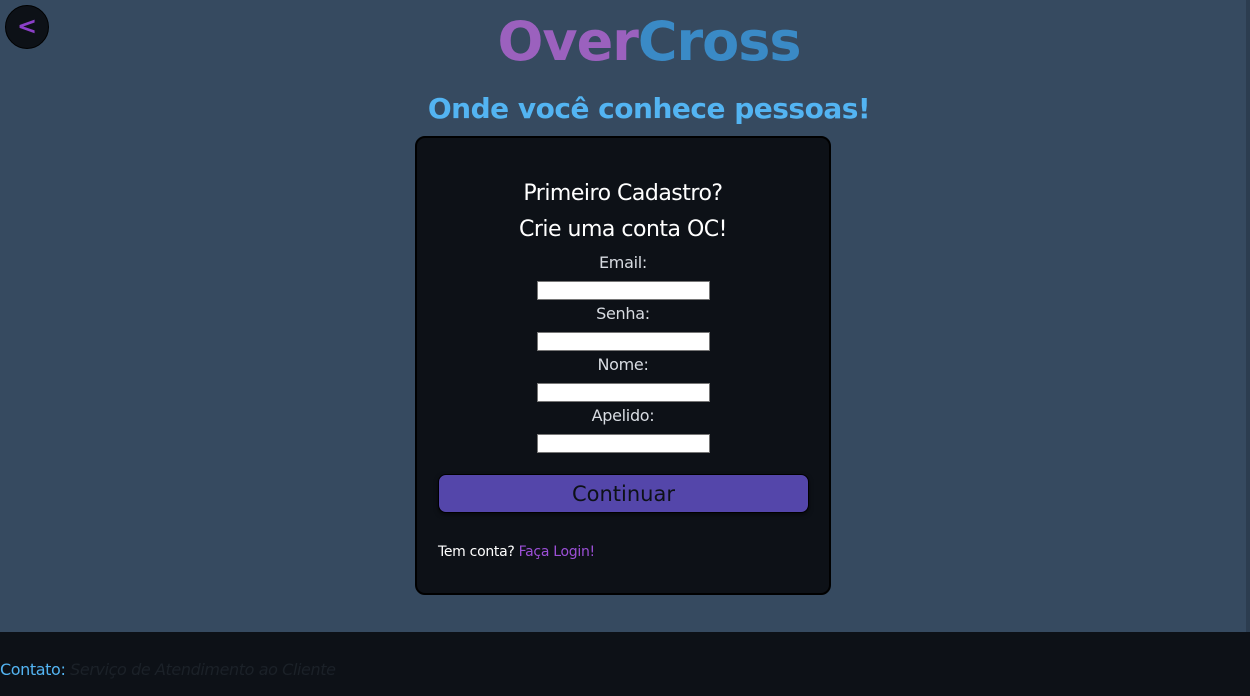 The image size is (1250, 696). What do you see at coordinates (623, 229) in the screenshot?
I see `signup-heading-line2: Crie uma conta OC!` at bounding box center [623, 229].